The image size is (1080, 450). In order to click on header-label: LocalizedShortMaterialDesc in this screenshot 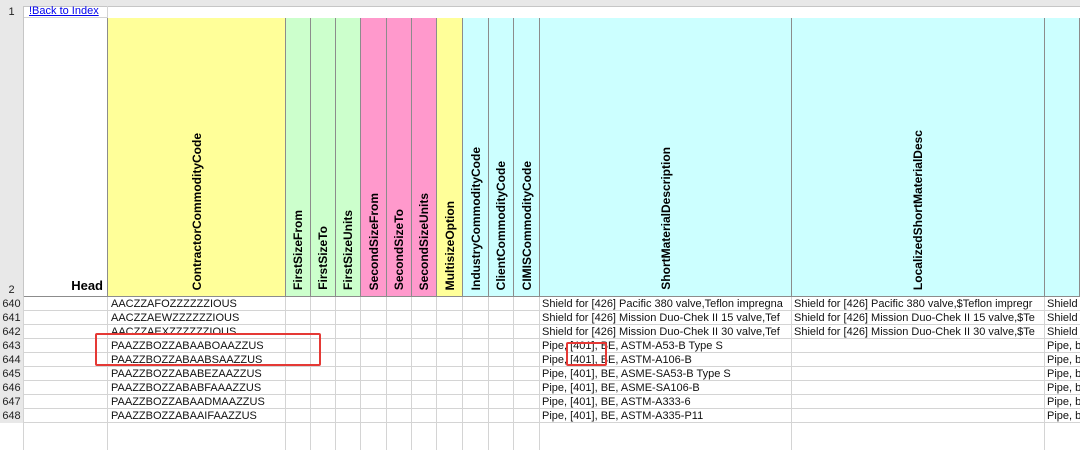, I will do `click(918, 209)`.